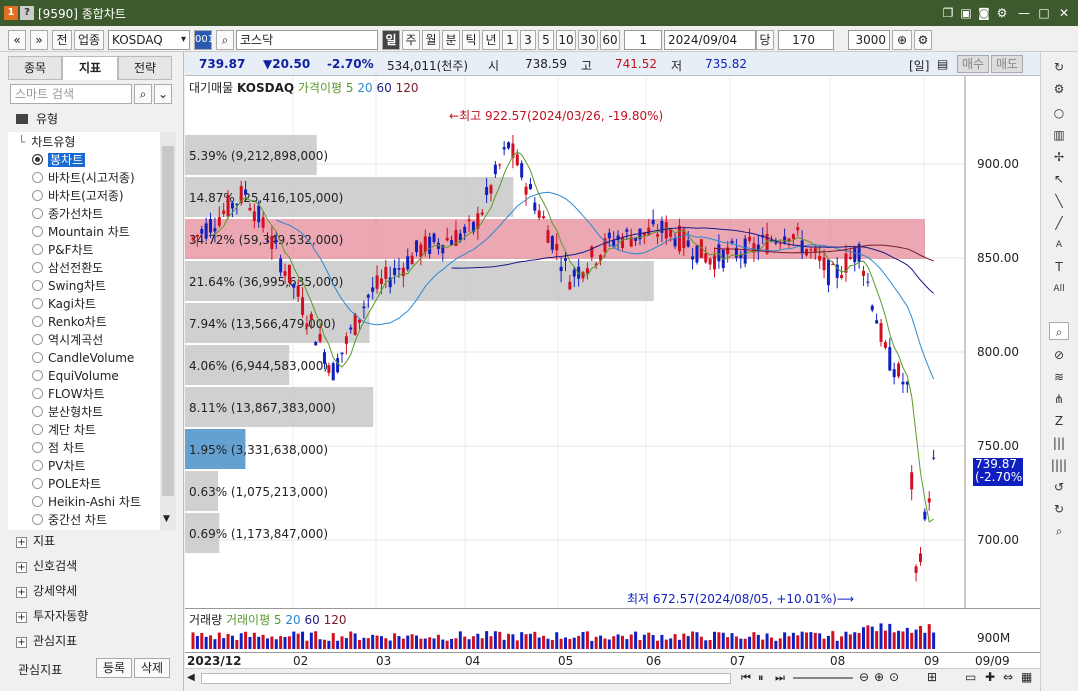 The width and height of the screenshot is (1078, 691). Describe the element at coordinates (35, 68) in the screenshot. I see `tab-stock: 종목` at that location.